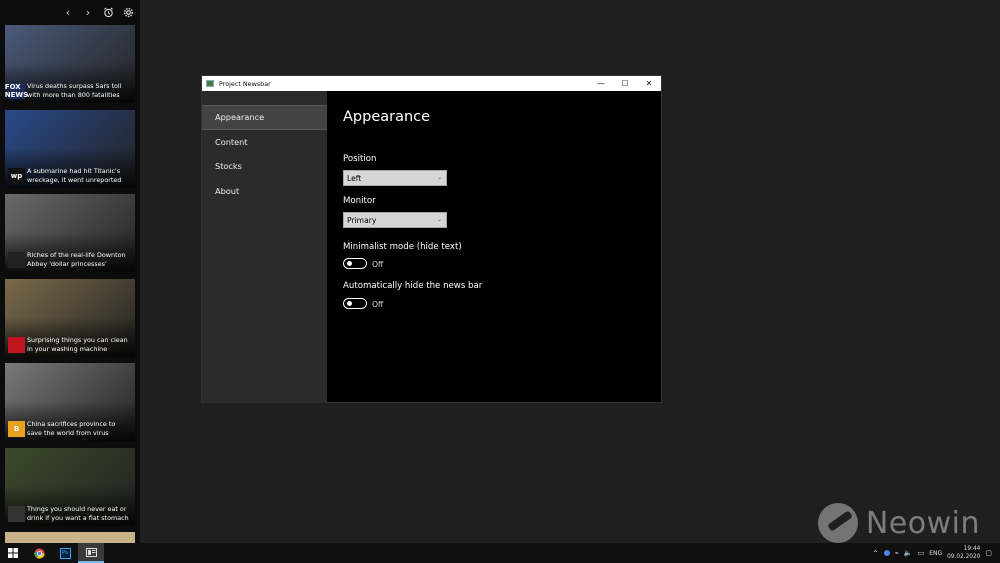 The width and height of the screenshot is (1000, 563). Describe the element at coordinates (264, 191) in the screenshot. I see `nav-item-about: About` at that location.